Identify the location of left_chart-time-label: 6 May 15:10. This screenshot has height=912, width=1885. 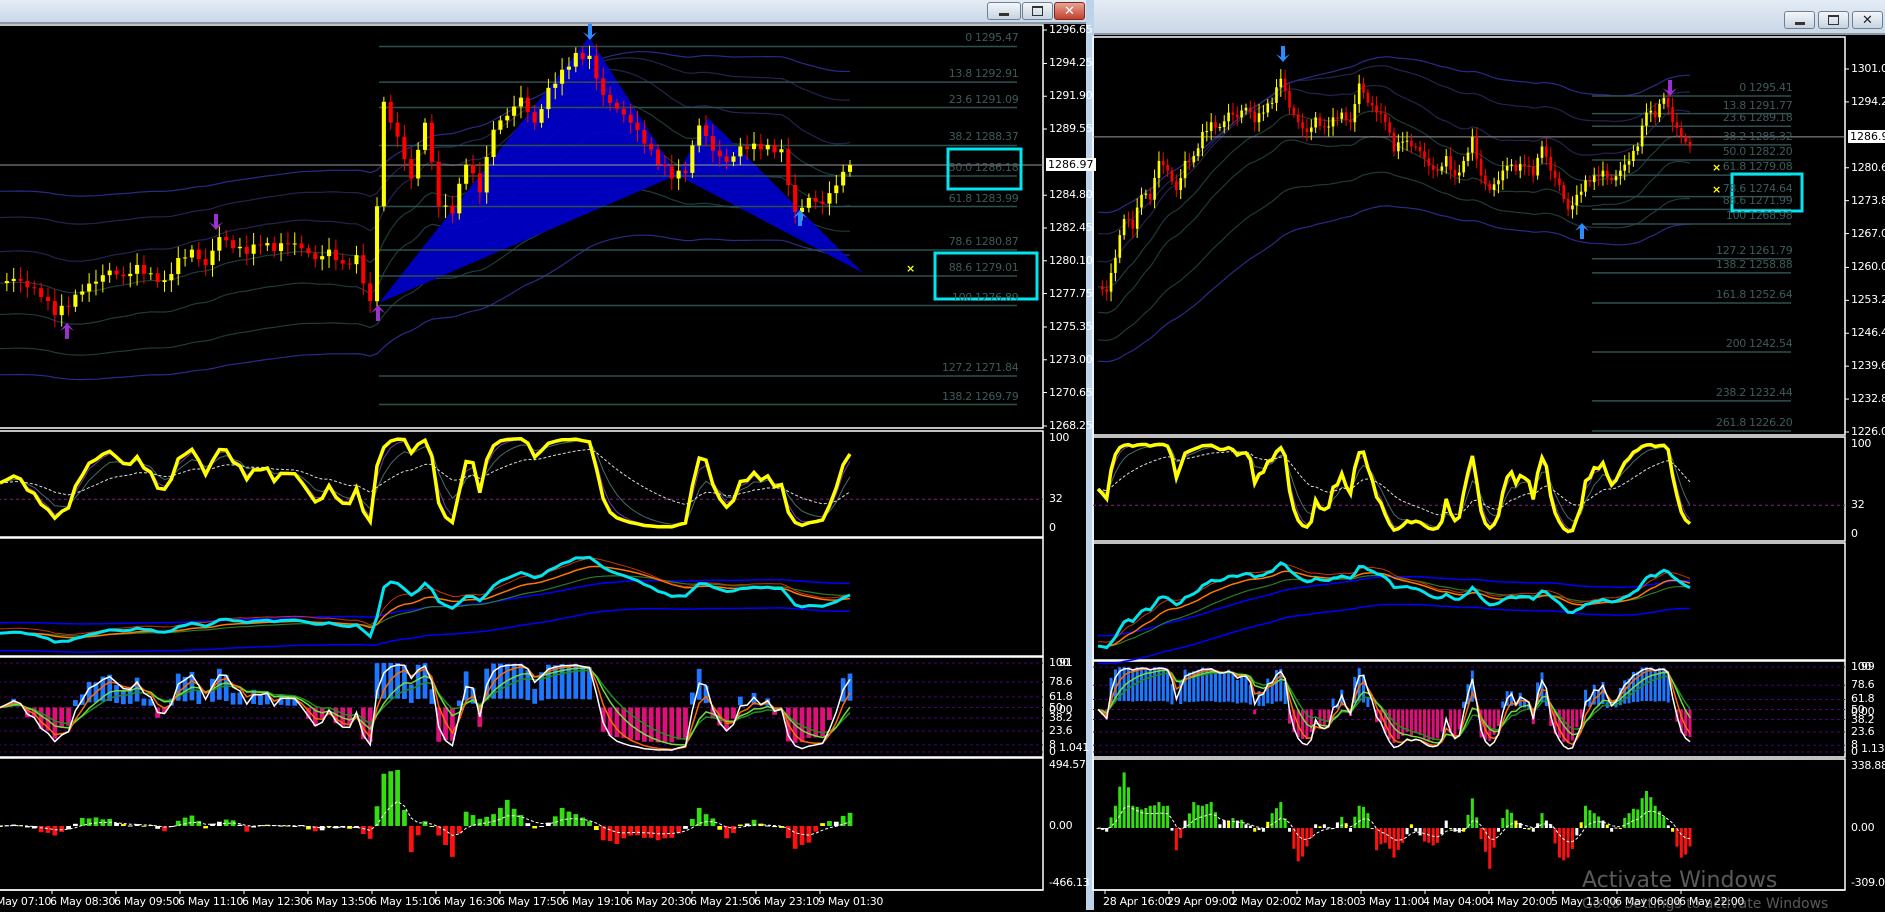
(403, 901).